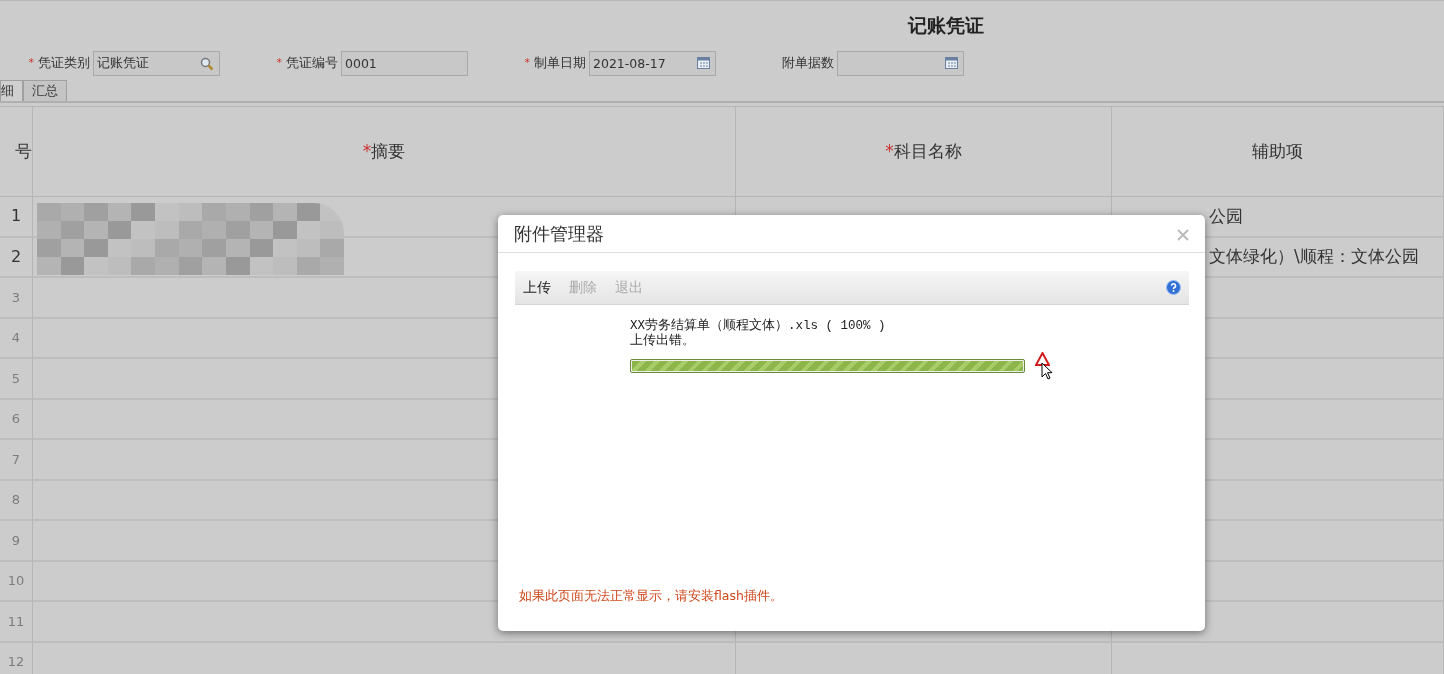 The height and width of the screenshot is (674, 1444). Describe the element at coordinates (1173, 287) in the screenshot. I see `help-icon` at that location.